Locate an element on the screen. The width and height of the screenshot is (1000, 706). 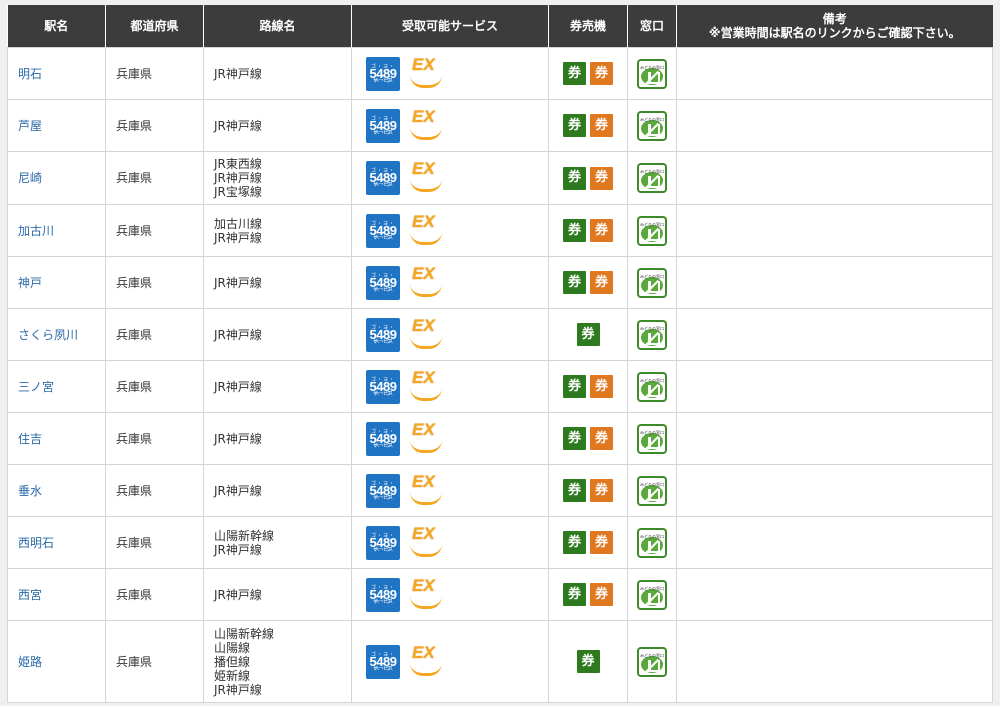
table-row: 三ノ宮 兵庫県 JR神戸線 ゴ・ヨ・ハ・ク 5489 サービス EX 券券 みどりの窓口 is located at coordinates (500, 386).